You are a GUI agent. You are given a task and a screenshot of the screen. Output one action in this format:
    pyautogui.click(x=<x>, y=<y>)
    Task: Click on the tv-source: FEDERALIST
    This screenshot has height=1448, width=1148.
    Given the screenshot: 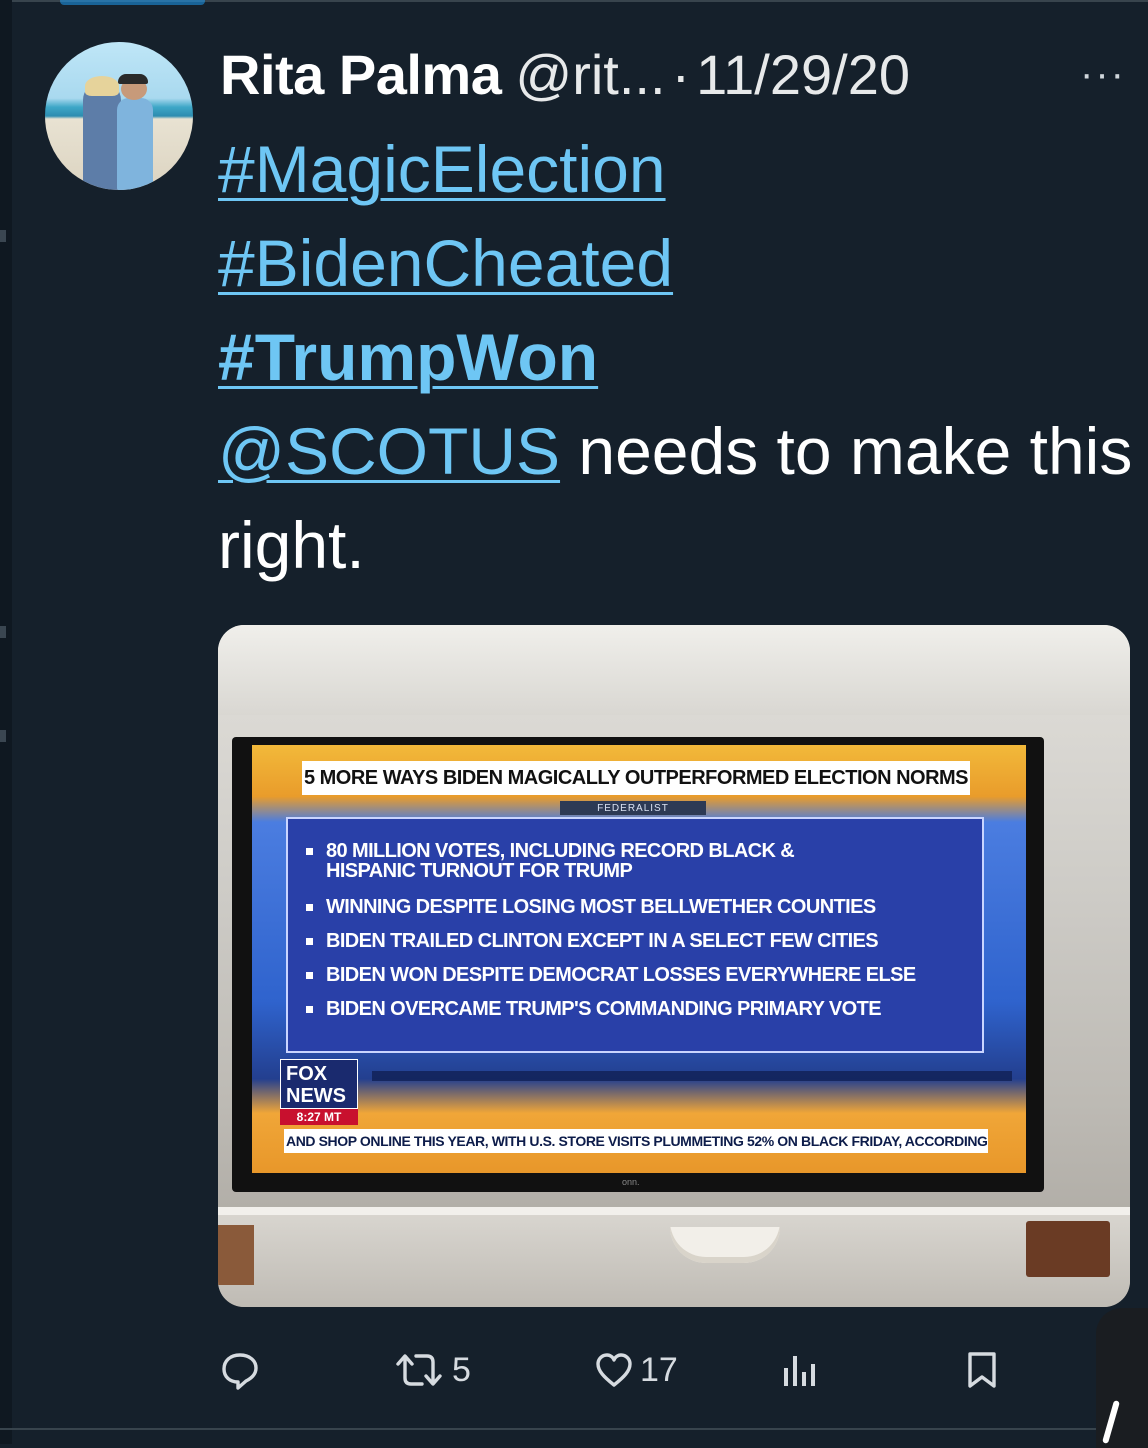 What is the action you would take?
    pyautogui.click(x=633, y=808)
    